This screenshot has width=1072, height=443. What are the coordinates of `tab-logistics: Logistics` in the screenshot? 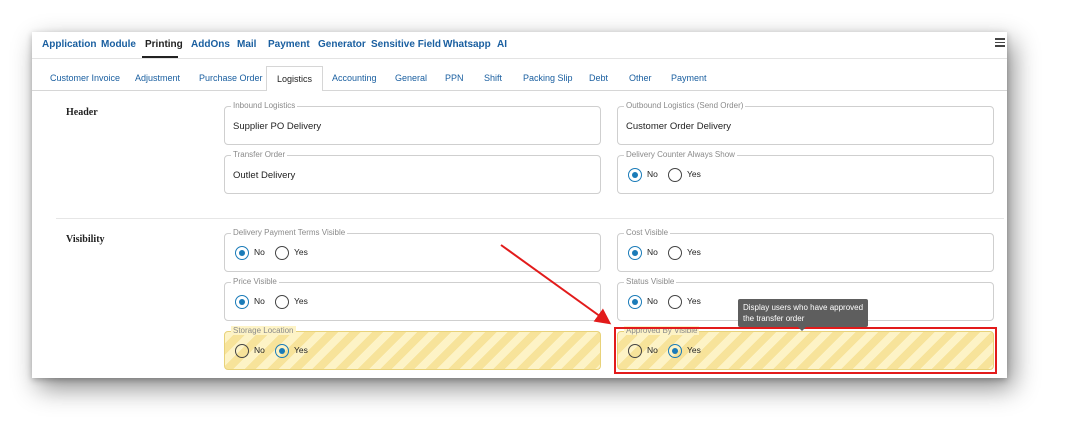 It's located at (295, 79).